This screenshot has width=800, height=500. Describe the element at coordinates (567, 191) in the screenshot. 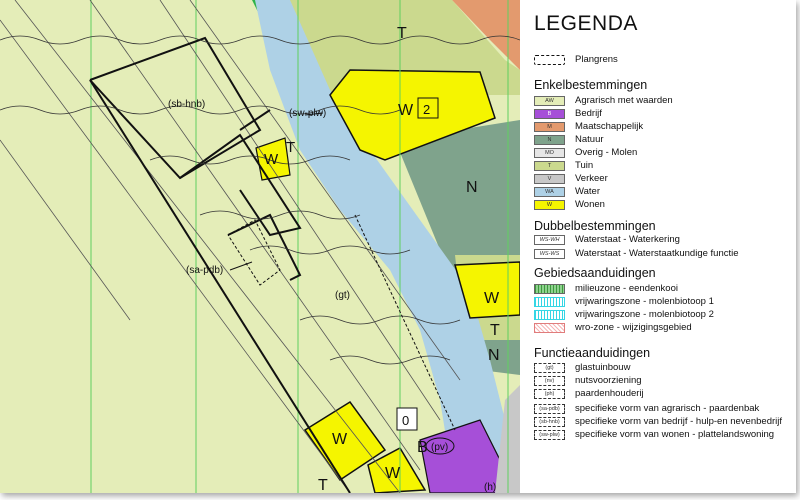

I see `legend-row: WA Water` at that location.